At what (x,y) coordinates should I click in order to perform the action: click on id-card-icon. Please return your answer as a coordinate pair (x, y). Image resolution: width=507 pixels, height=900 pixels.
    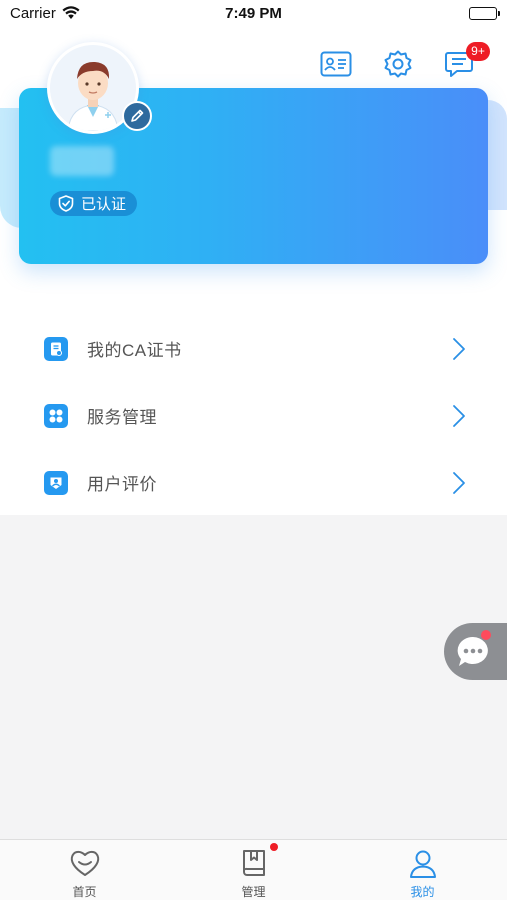
    Looking at the image, I should click on (336, 64).